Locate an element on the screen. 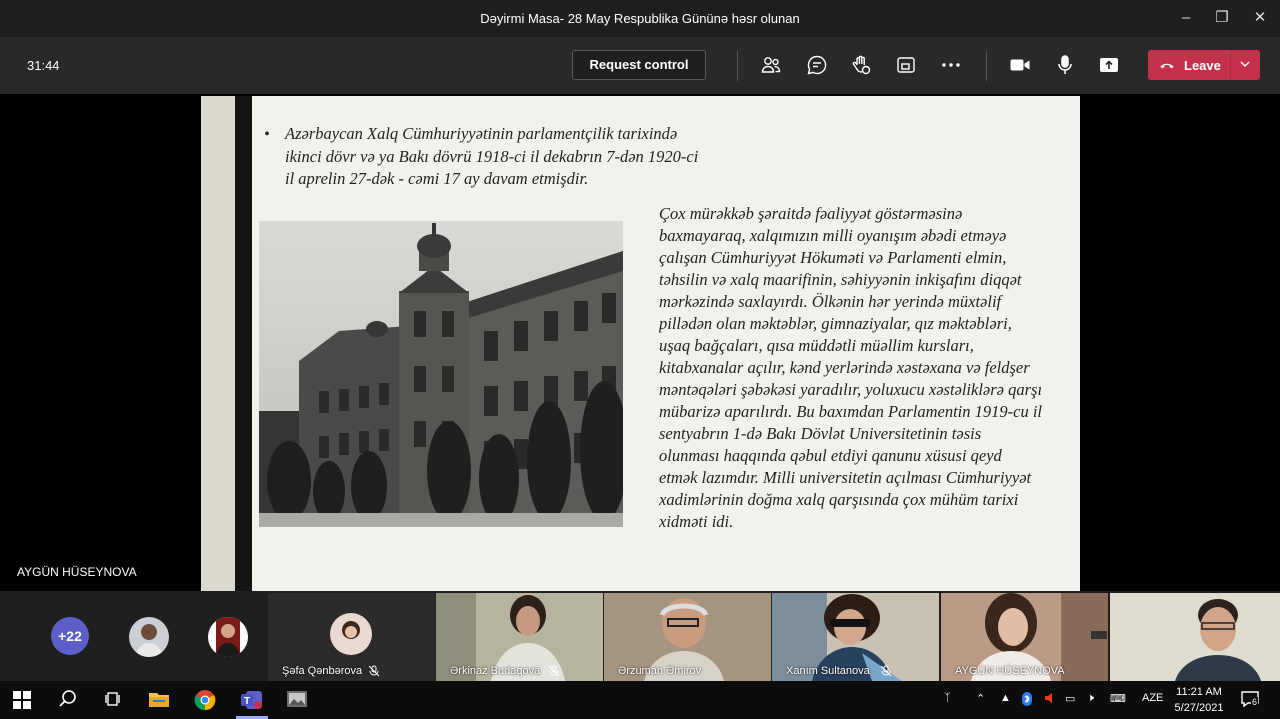 This screenshot has height=719, width=1280. volume-icon: 🕨 is located at coordinates (1090, 698).